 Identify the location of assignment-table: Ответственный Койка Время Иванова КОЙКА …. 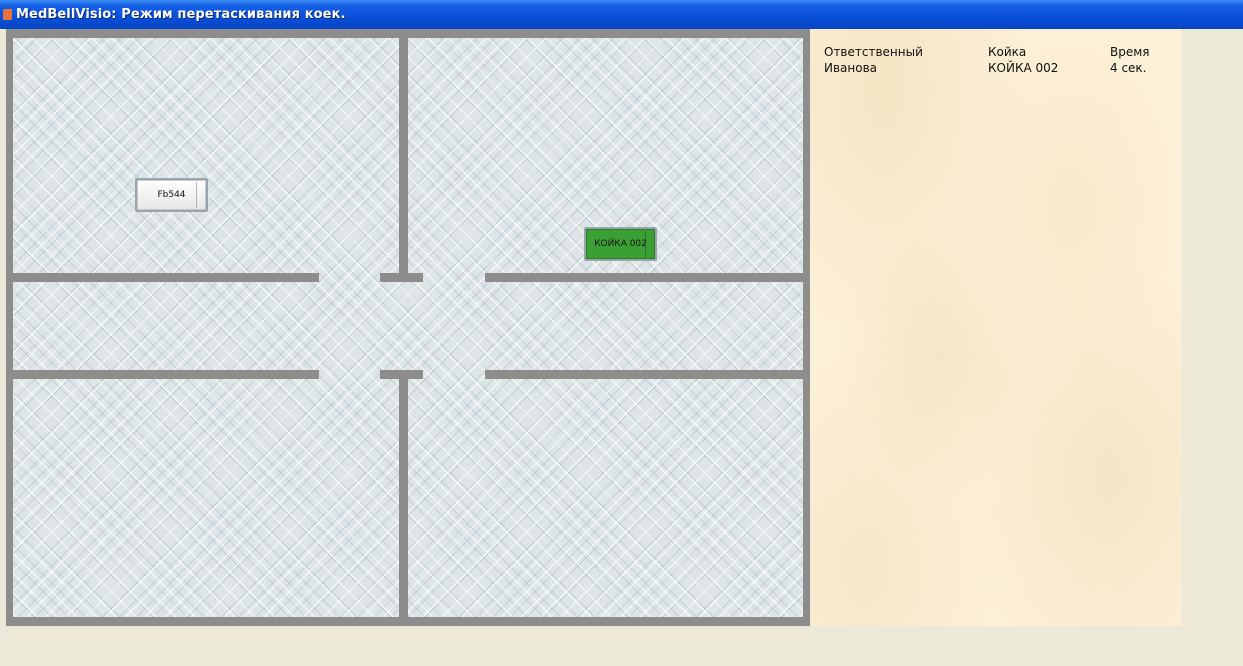
(1002, 60).